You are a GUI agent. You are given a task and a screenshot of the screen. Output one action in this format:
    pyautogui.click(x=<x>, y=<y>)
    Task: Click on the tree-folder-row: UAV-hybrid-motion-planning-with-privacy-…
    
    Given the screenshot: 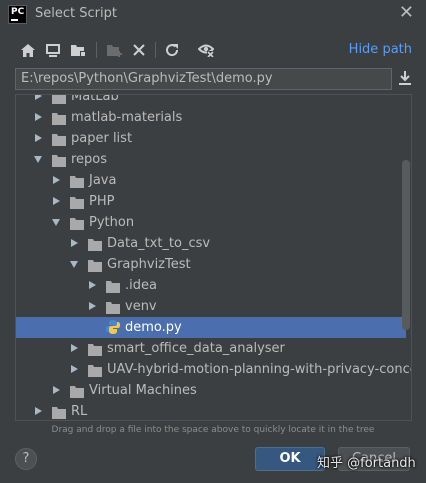 What is the action you would take?
    pyautogui.click(x=213, y=369)
    